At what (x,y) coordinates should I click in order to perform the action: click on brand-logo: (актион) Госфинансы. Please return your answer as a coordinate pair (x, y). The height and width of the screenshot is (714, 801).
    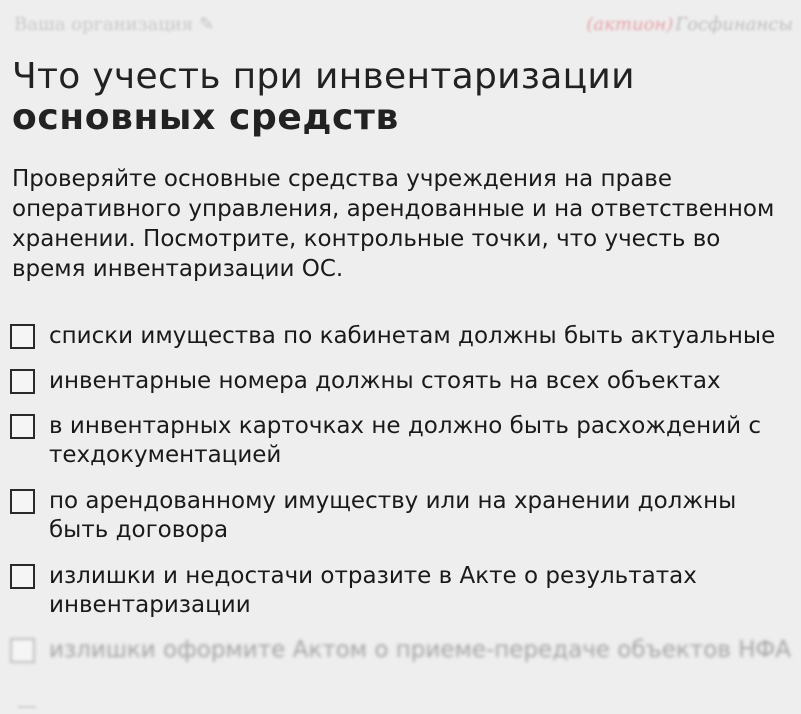
    Looking at the image, I should click on (689, 24).